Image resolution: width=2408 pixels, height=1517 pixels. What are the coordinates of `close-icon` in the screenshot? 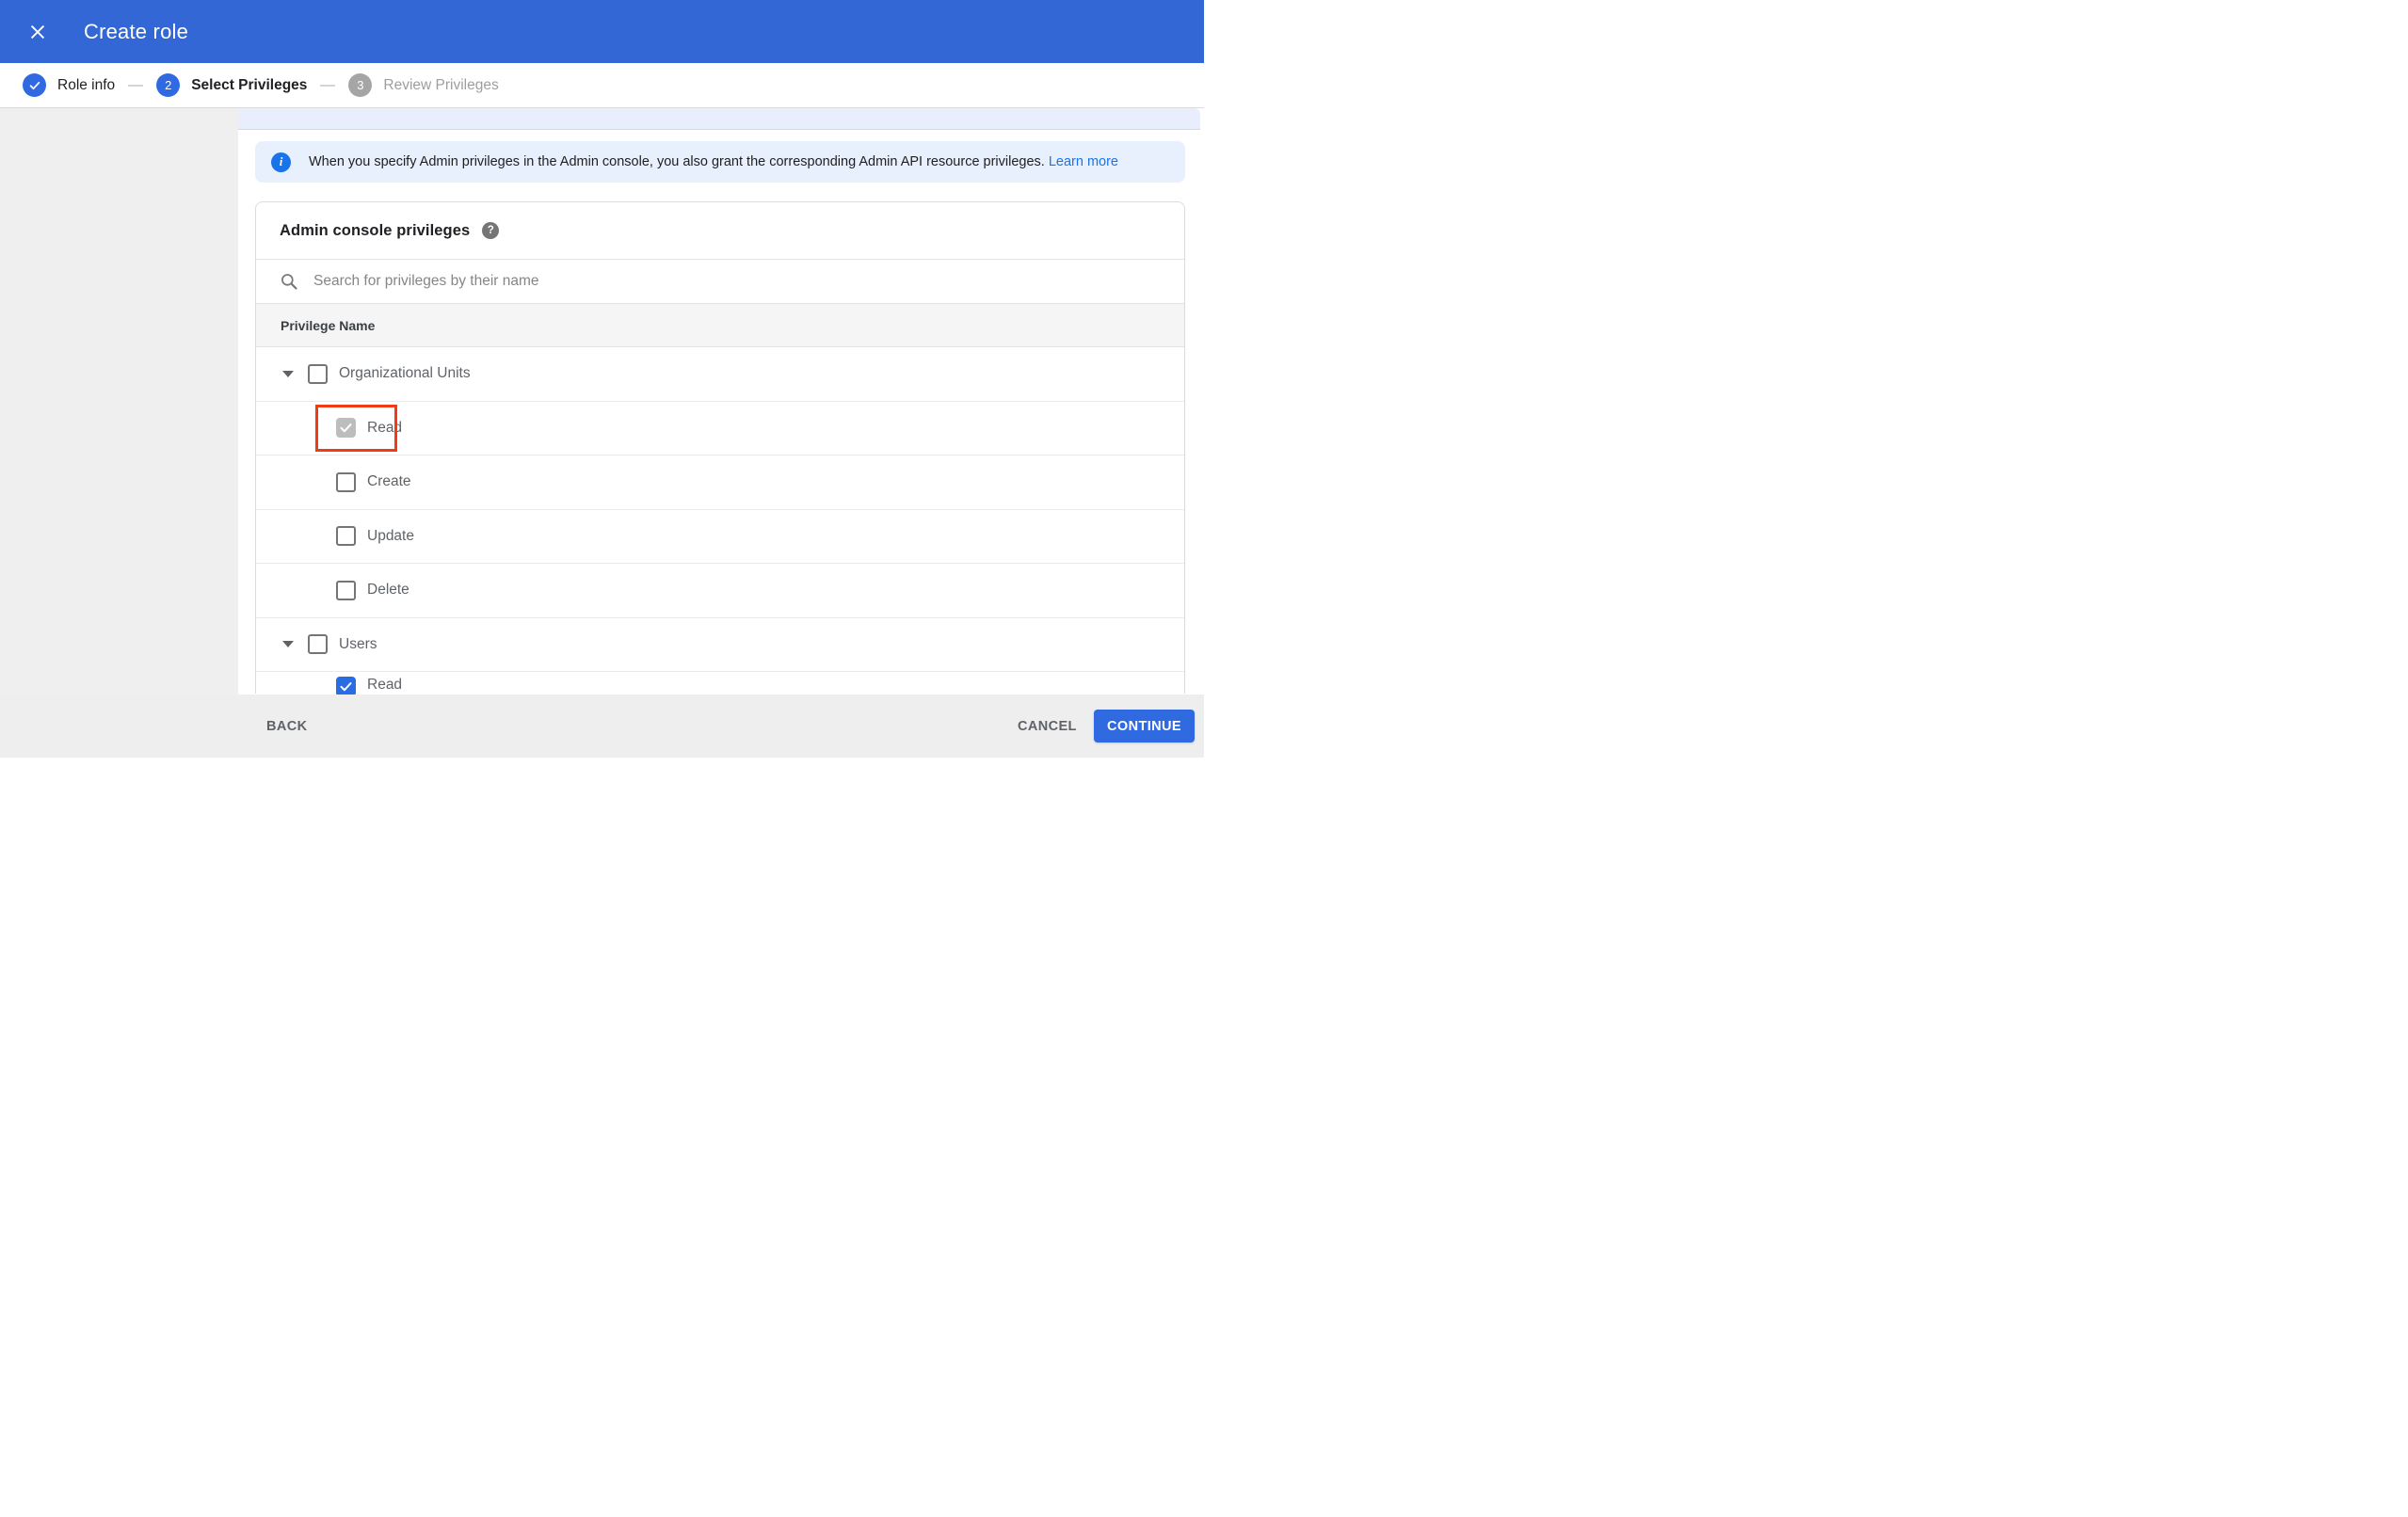 It's located at (37, 32).